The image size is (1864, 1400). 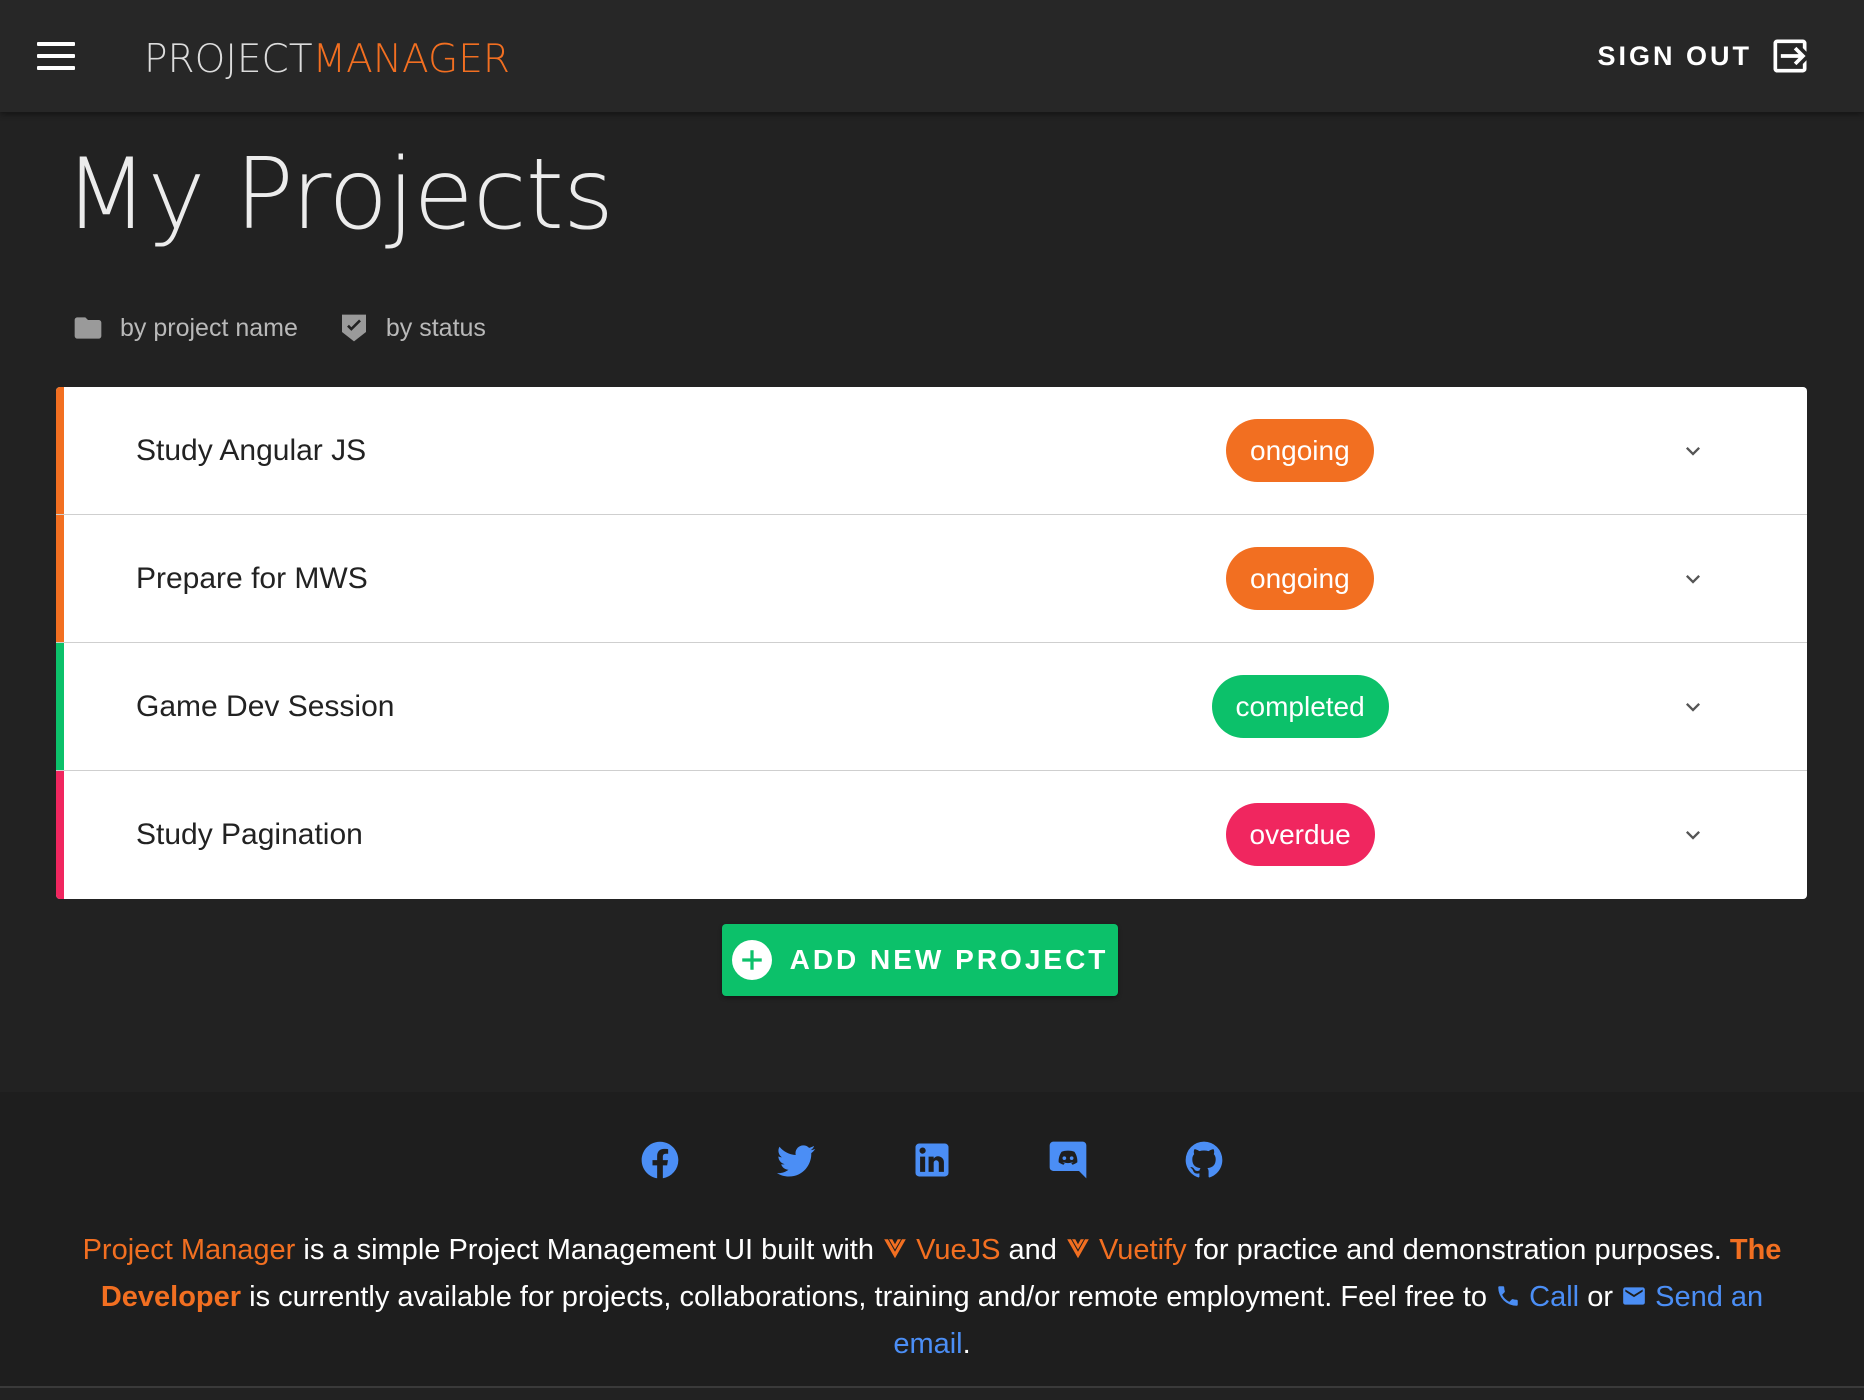 What do you see at coordinates (1143, 1250) in the screenshot?
I see `vuetify-link: Vuetify` at bounding box center [1143, 1250].